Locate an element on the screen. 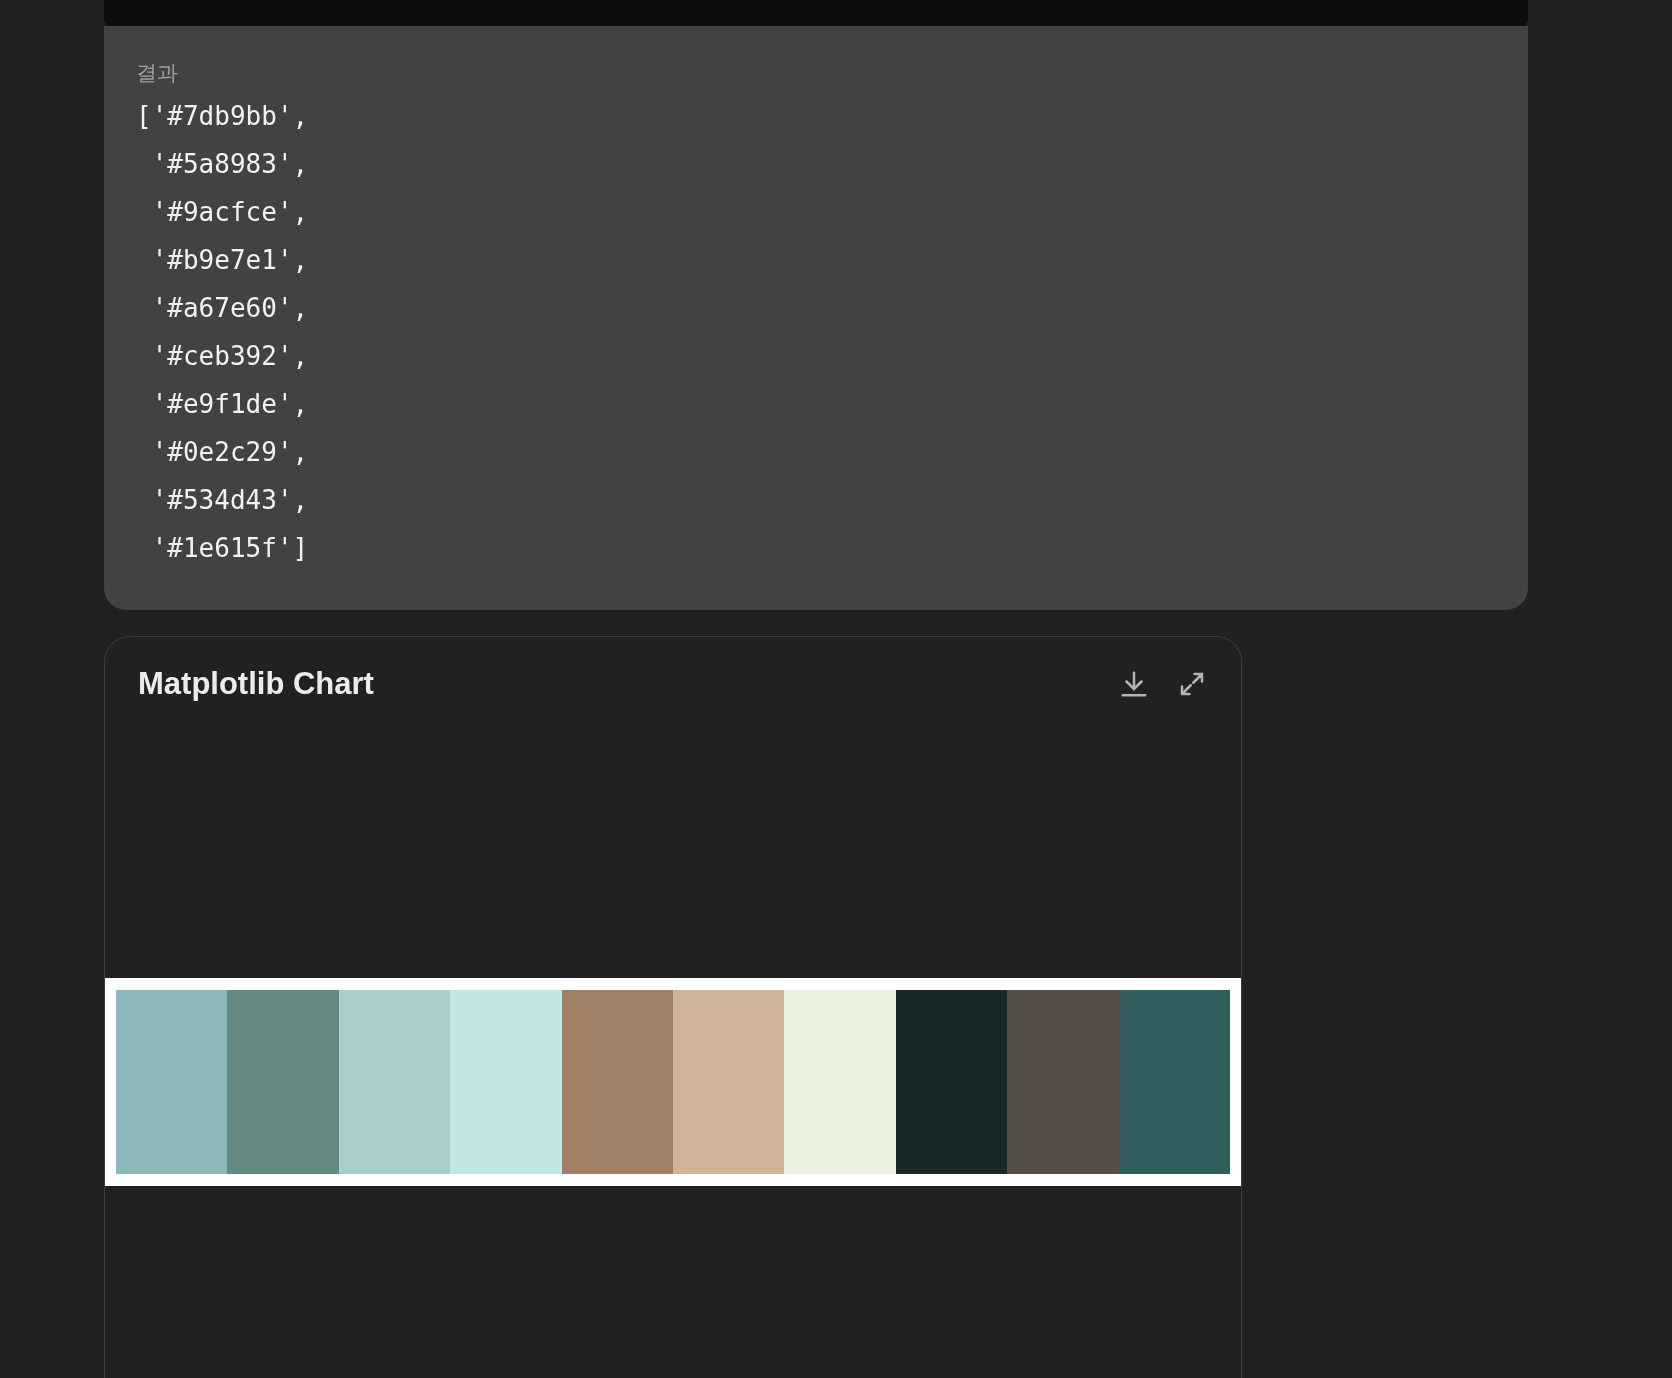 The height and width of the screenshot is (1378, 1672). code-line: '#5a8983', is located at coordinates (229, 164).